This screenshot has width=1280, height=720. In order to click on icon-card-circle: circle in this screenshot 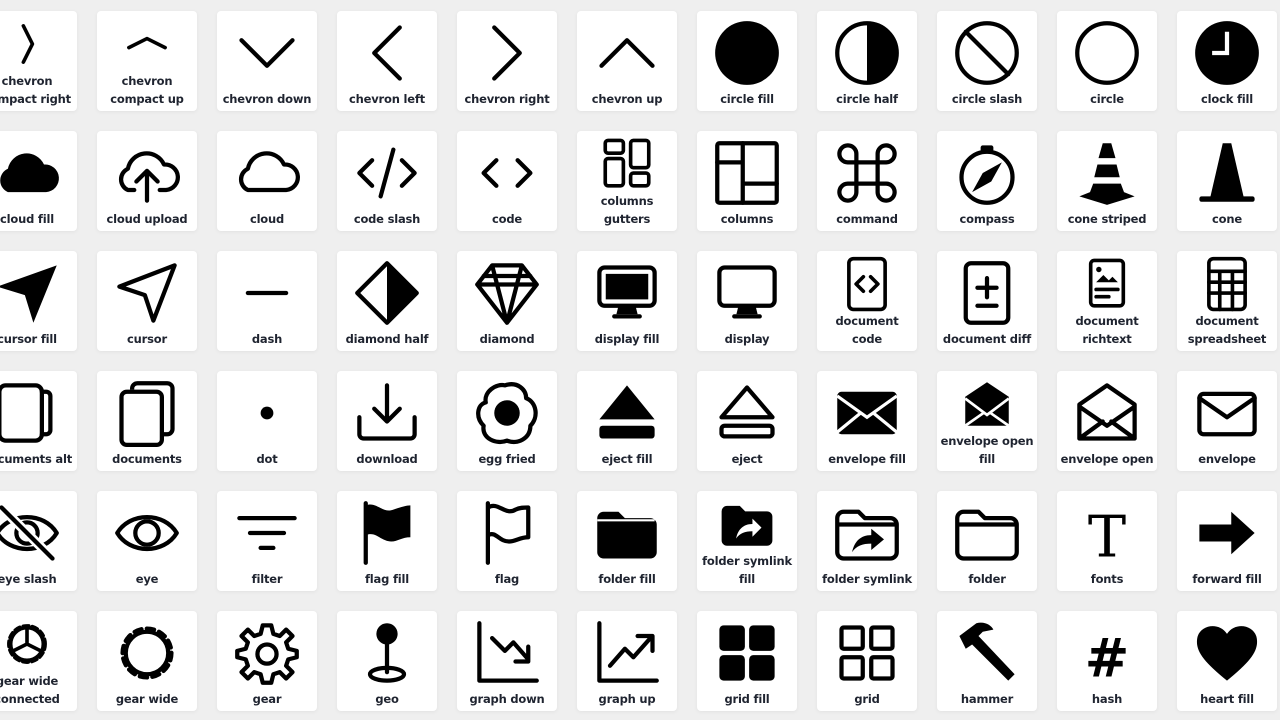, I will do `click(1107, 61)`.